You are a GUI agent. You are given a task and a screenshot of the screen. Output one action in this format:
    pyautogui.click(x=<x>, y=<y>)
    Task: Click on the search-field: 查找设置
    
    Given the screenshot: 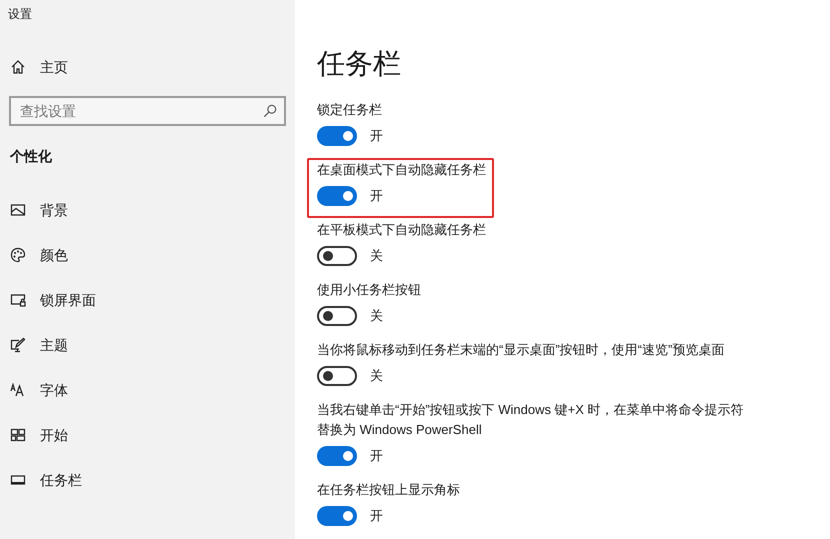 What is the action you would take?
    pyautogui.click(x=147, y=111)
    